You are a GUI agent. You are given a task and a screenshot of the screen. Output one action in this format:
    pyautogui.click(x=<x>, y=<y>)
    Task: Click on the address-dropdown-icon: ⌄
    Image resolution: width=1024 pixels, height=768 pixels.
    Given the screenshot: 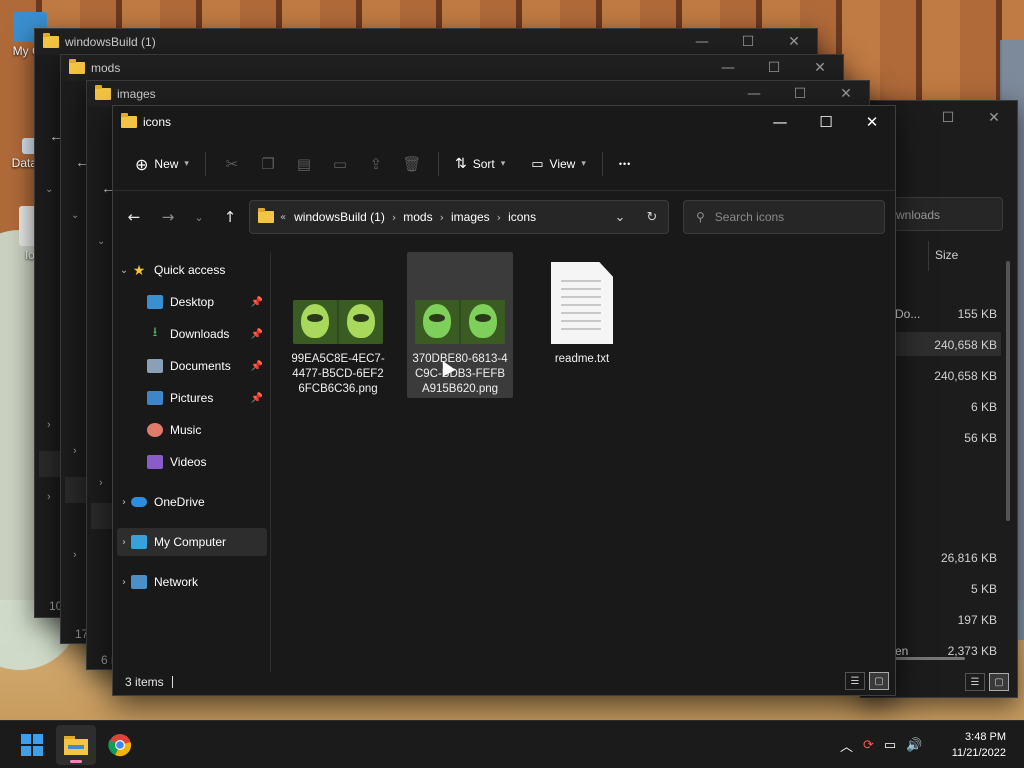 What is the action you would take?
    pyautogui.click(x=620, y=217)
    